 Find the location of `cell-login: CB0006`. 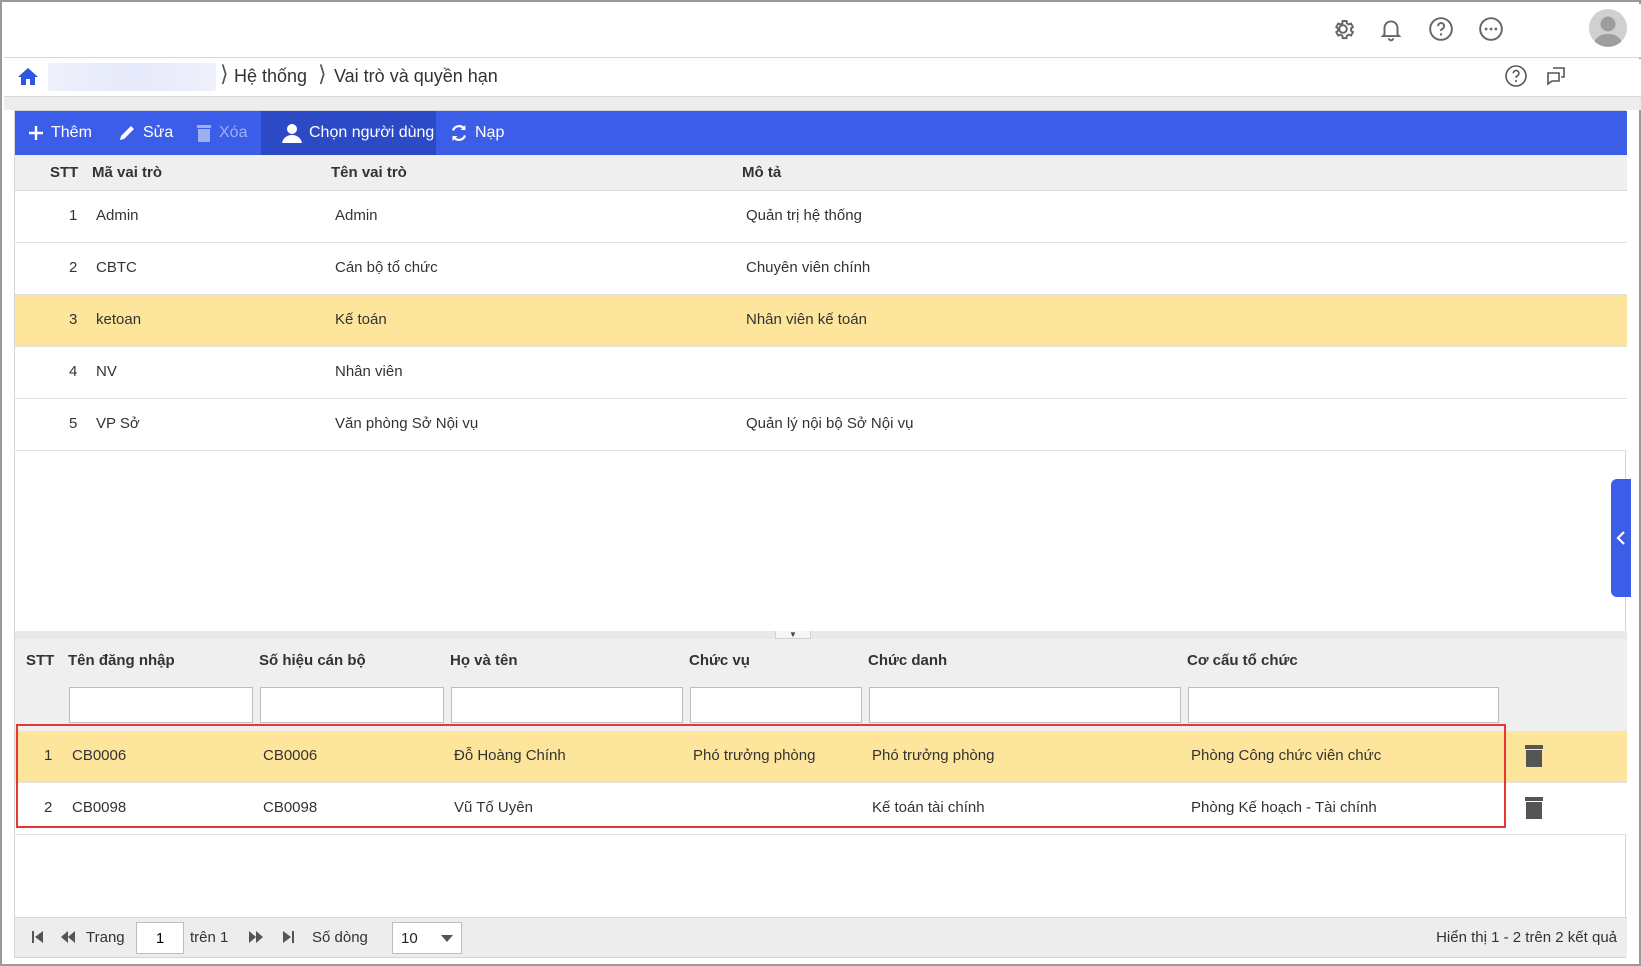

cell-login: CB0006 is located at coordinates (99, 755).